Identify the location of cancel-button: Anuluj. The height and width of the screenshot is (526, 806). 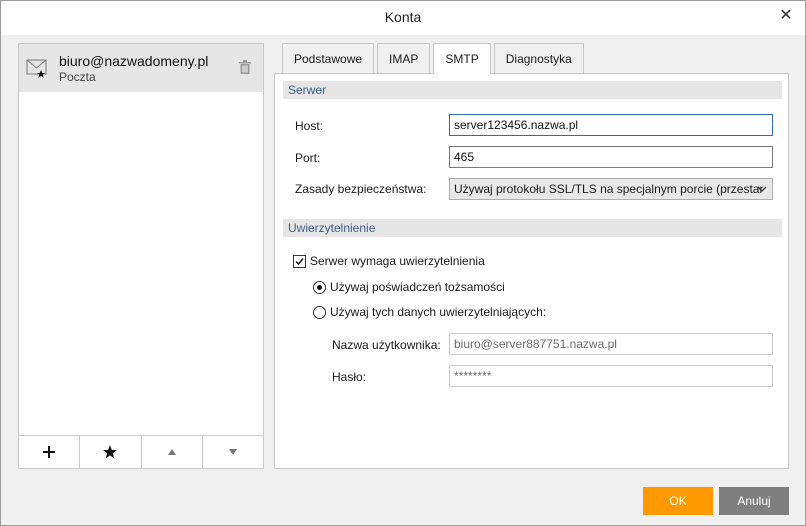
(754, 501).